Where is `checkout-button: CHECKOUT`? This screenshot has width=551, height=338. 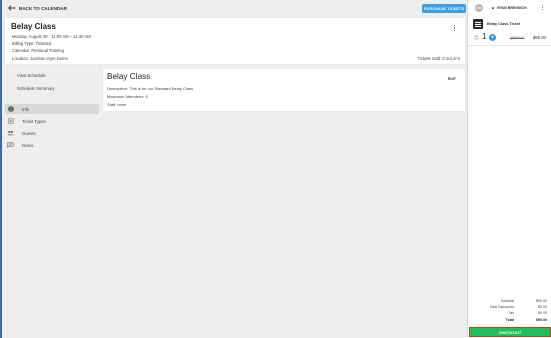
checkout-button: CHECKOUT is located at coordinates (510, 332).